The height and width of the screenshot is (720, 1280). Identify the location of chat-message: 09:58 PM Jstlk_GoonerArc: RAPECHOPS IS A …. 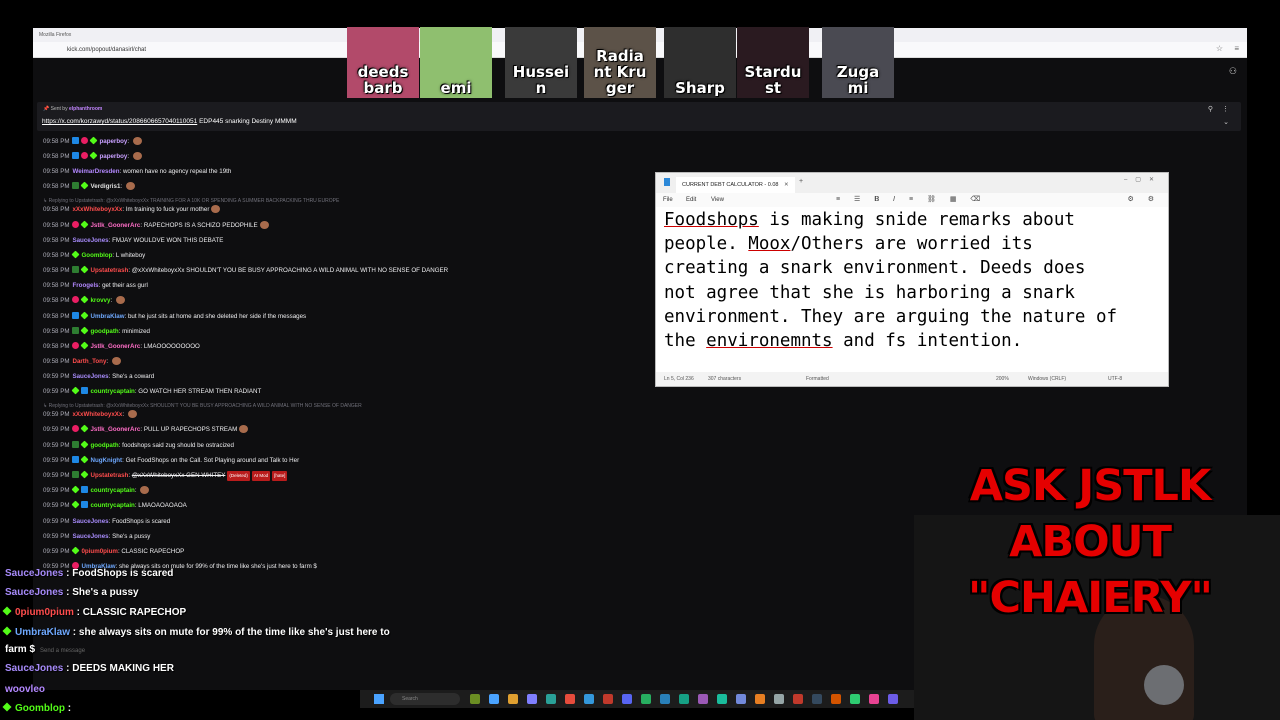
(156, 225).